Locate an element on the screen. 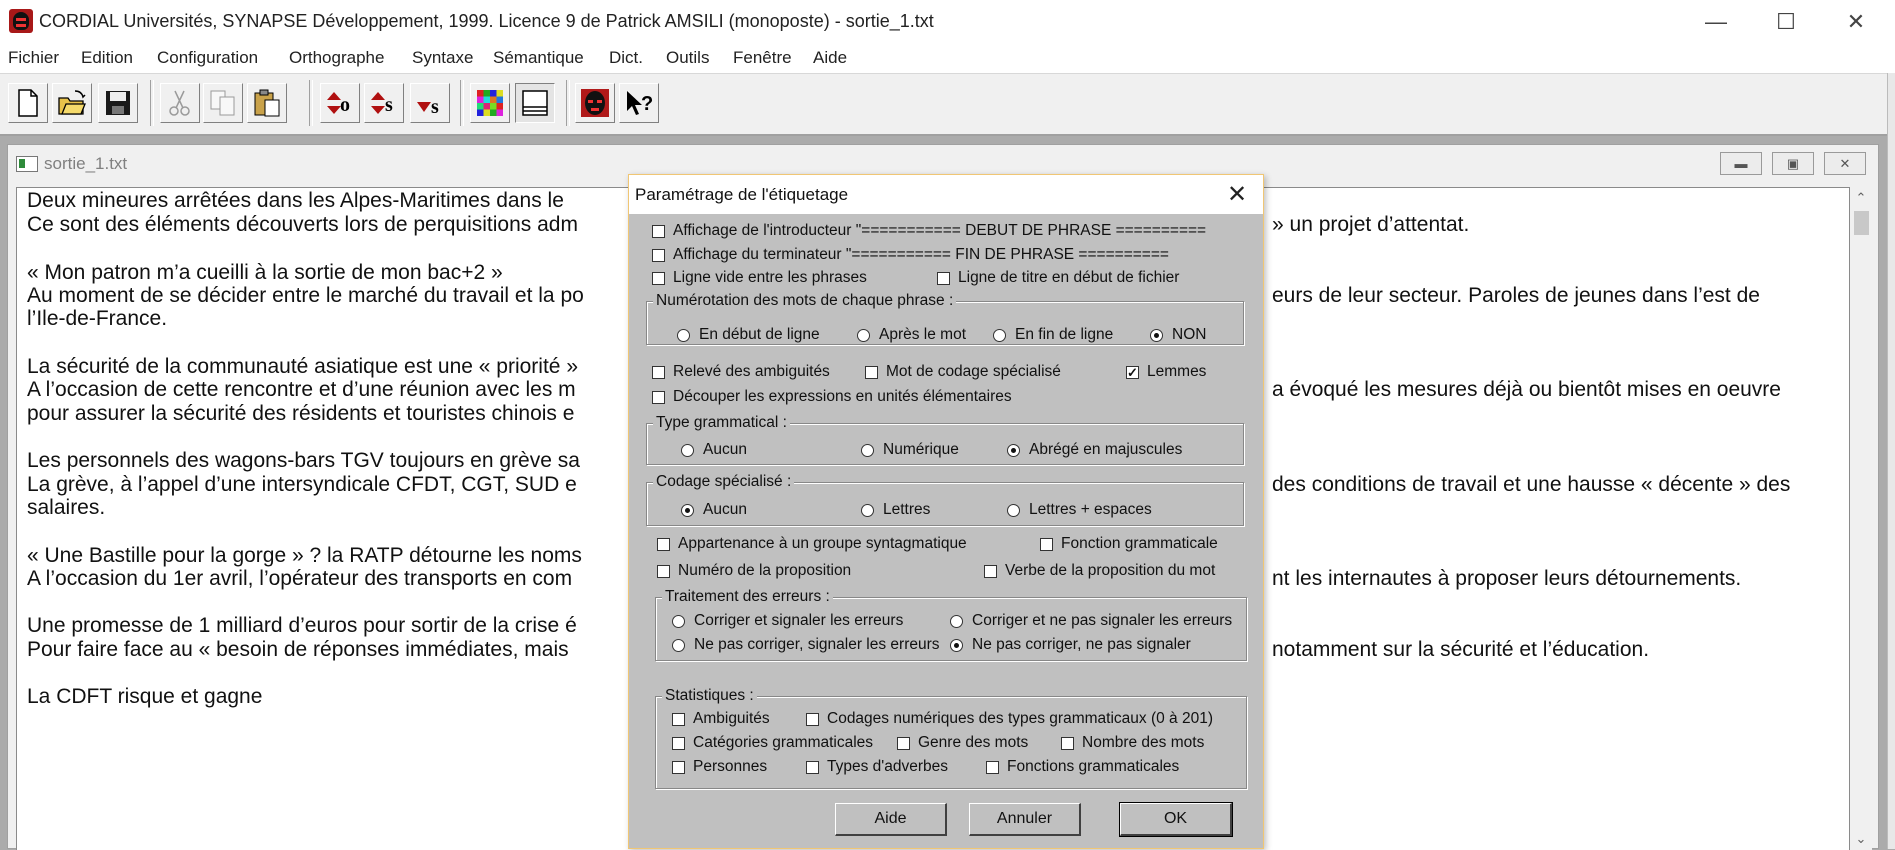 This screenshot has width=1895, height=850. checkbox-stat-adverb-types: Types d'adverbes is located at coordinates (877, 767).